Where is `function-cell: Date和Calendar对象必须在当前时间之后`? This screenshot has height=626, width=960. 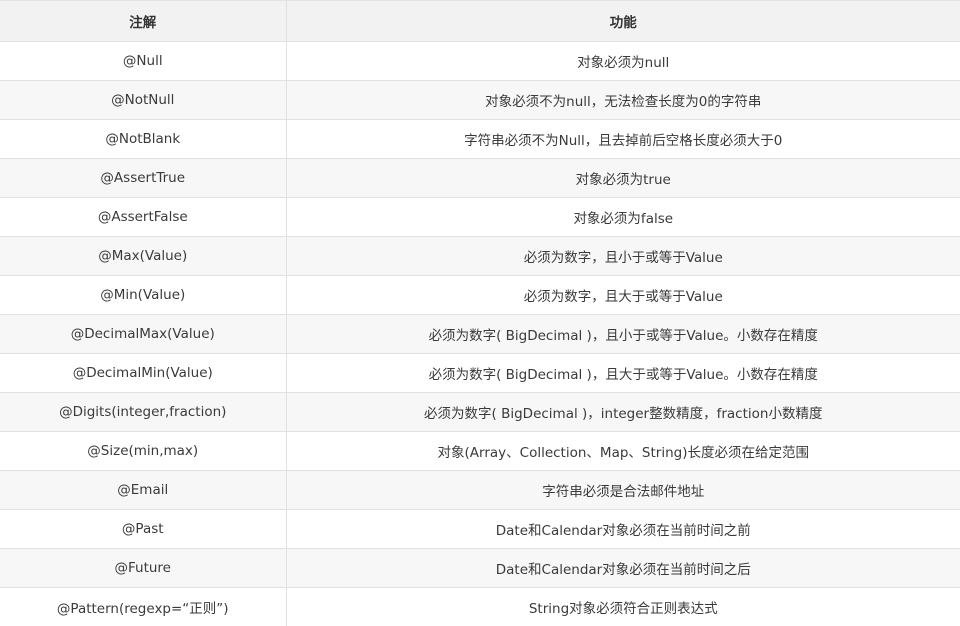
function-cell: Date和Calendar对象必须在当前时间之后 is located at coordinates (622, 568).